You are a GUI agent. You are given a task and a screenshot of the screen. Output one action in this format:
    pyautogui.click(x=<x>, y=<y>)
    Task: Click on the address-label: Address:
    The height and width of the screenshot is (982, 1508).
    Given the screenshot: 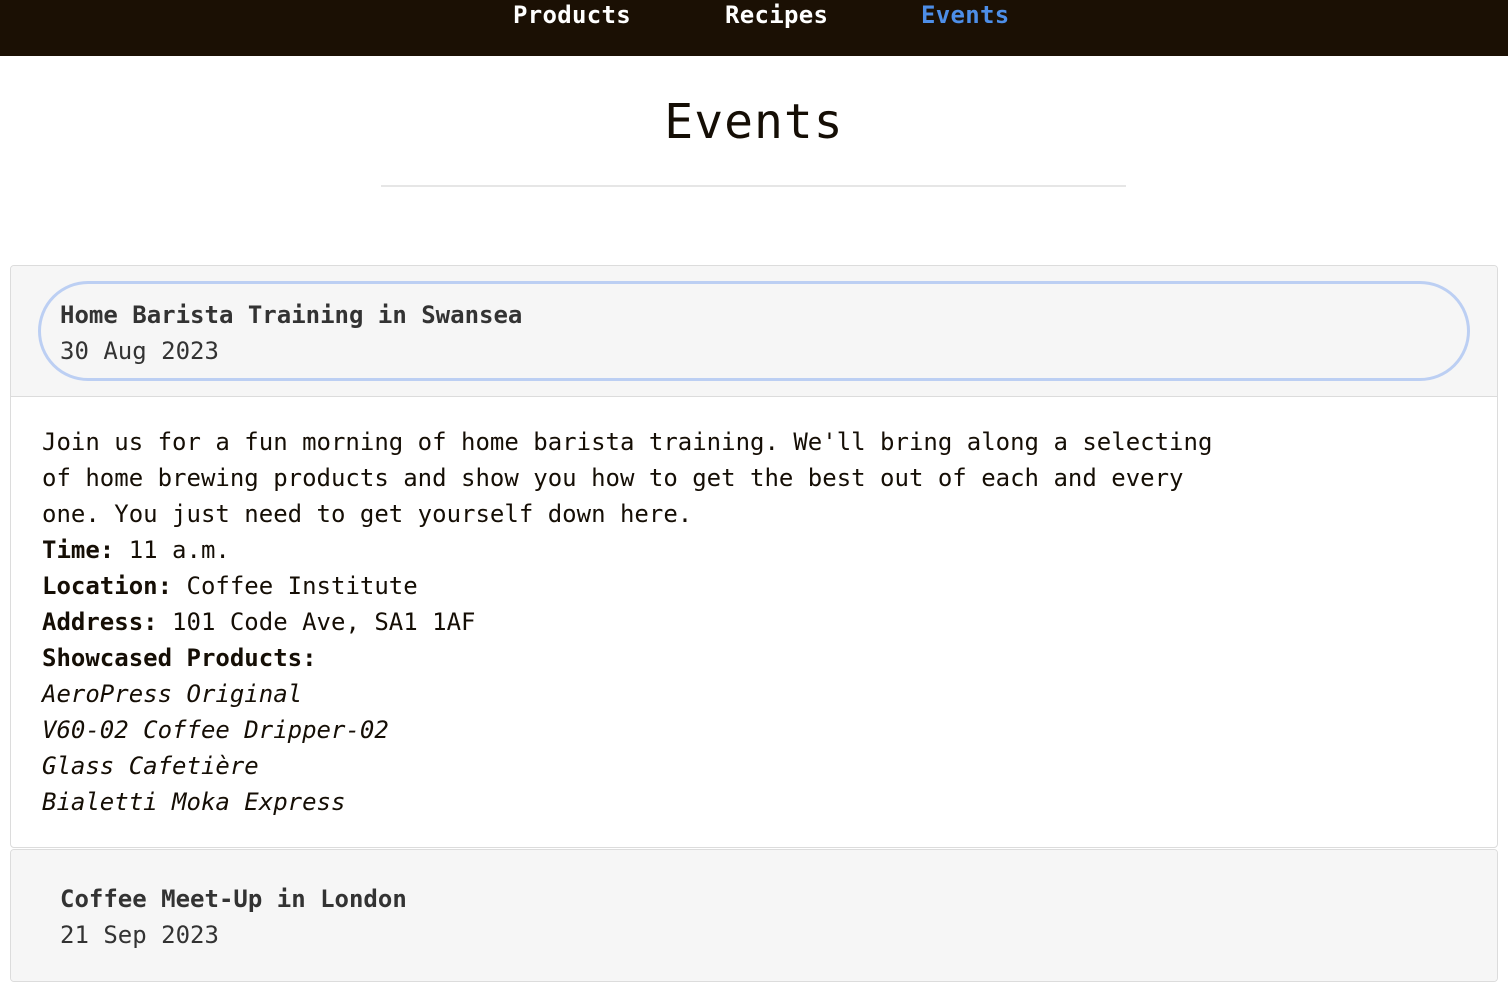 What is the action you would take?
    pyautogui.click(x=100, y=622)
    